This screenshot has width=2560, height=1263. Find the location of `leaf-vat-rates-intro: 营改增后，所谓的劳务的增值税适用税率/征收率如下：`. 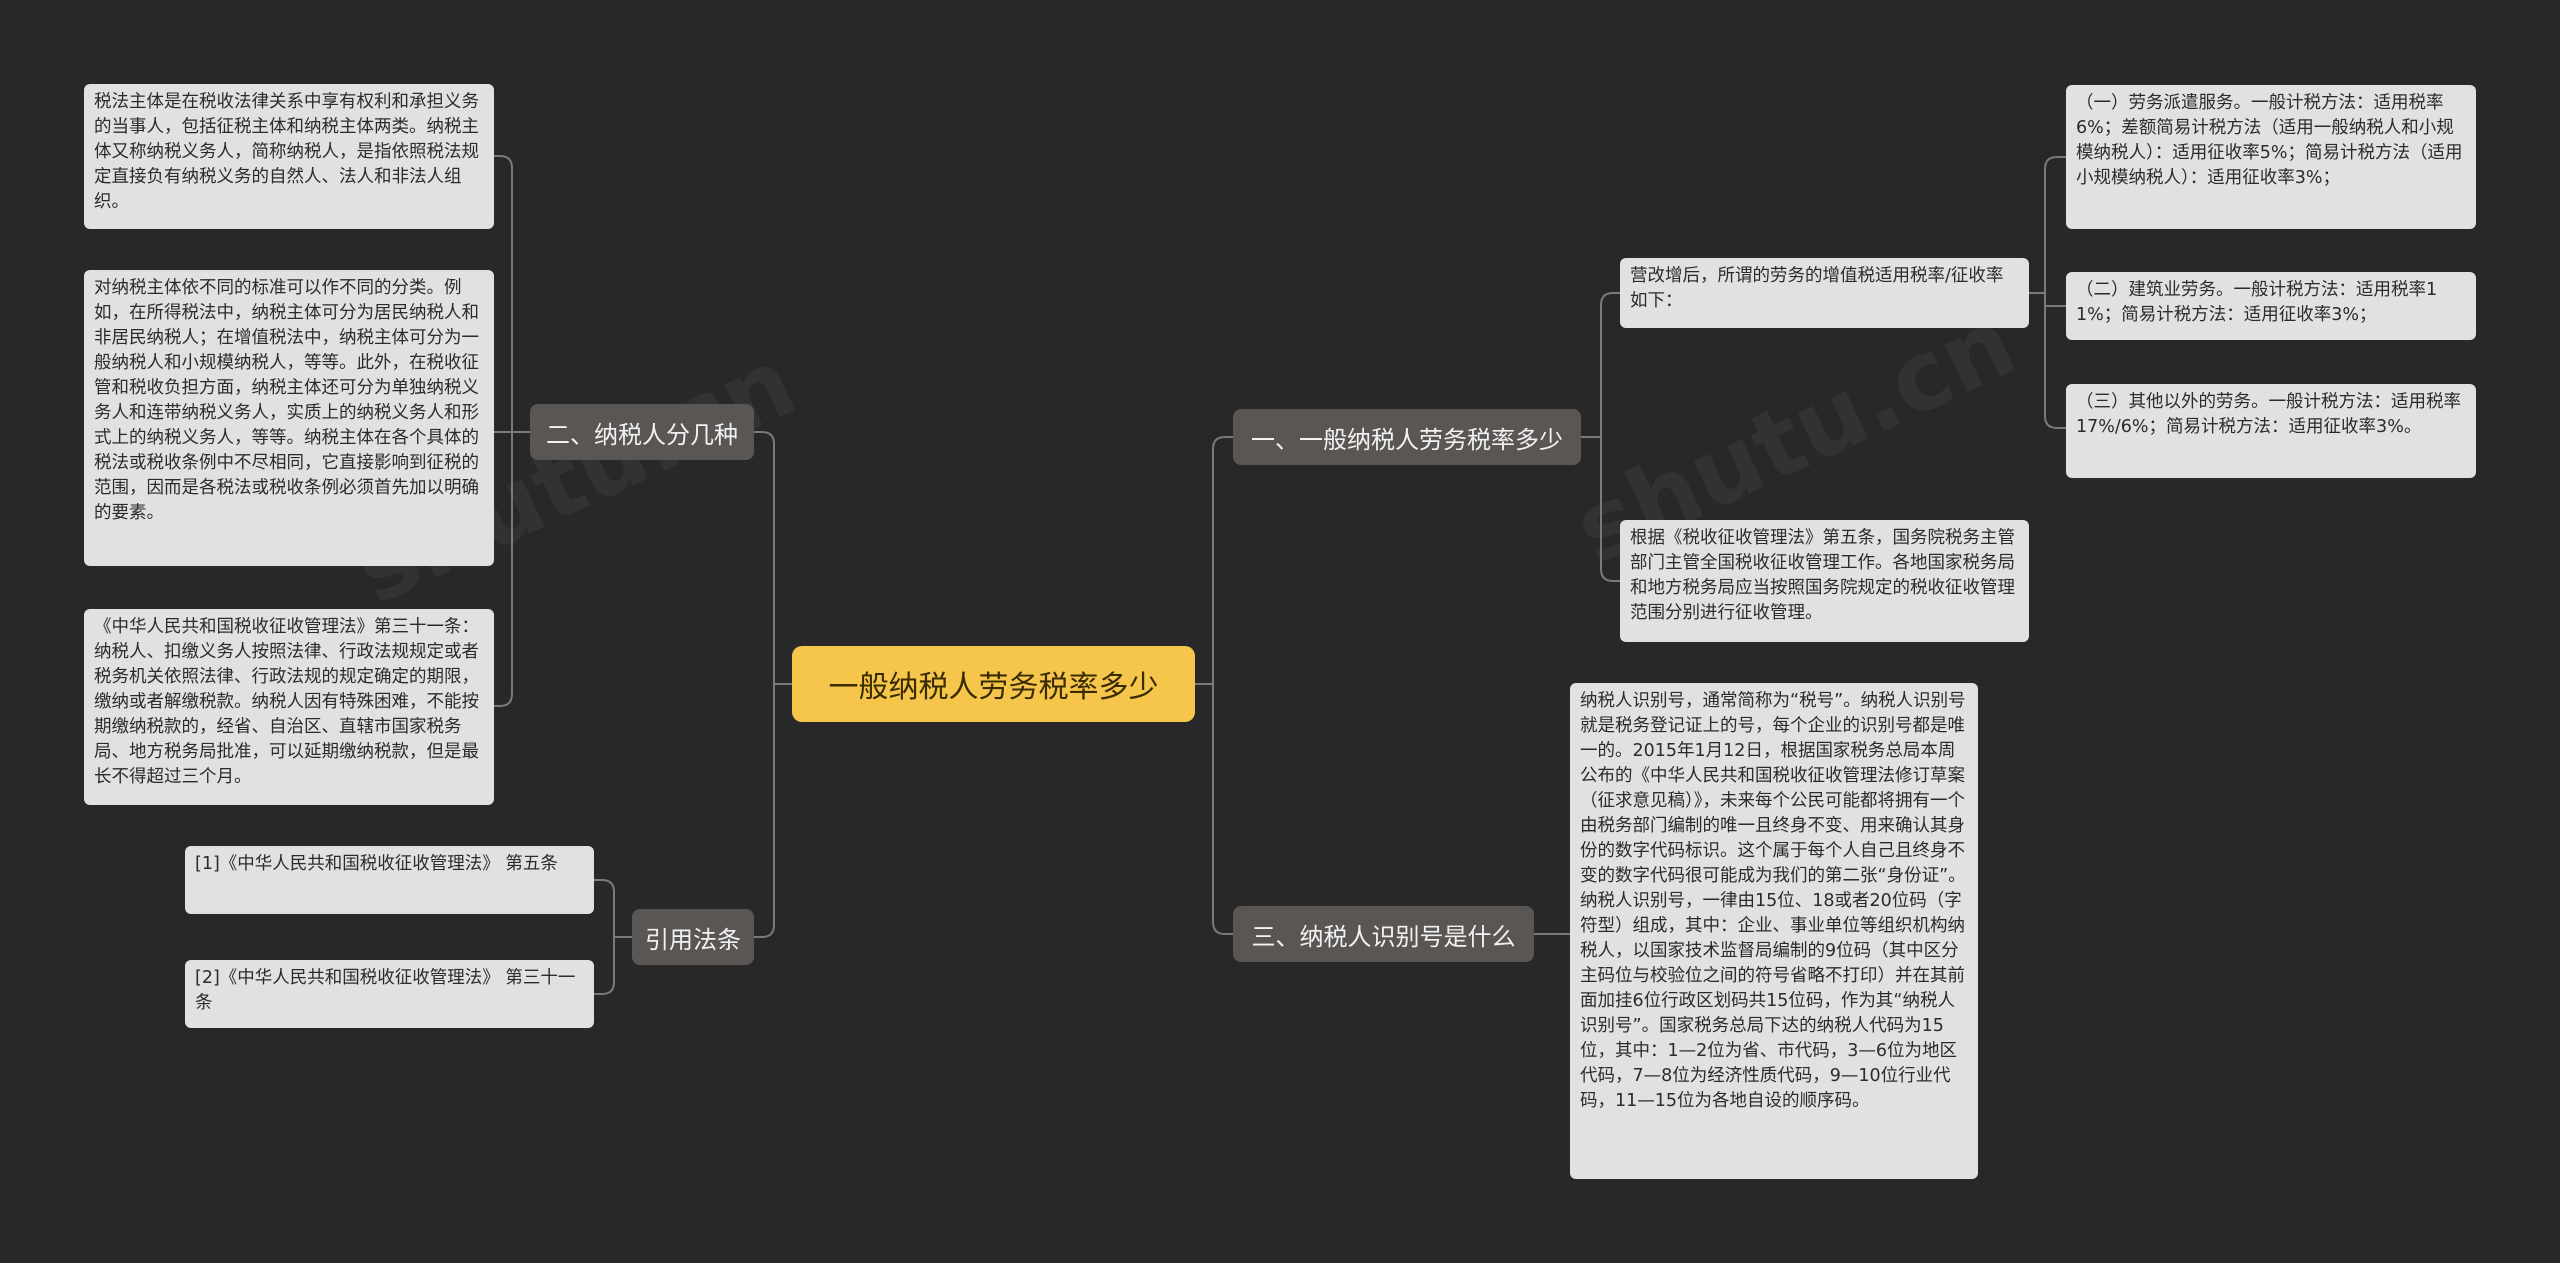

leaf-vat-rates-intro: 营改增后，所谓的劳务的增值税适用税率/征收率如下： is located at coordinates (1824, 293).